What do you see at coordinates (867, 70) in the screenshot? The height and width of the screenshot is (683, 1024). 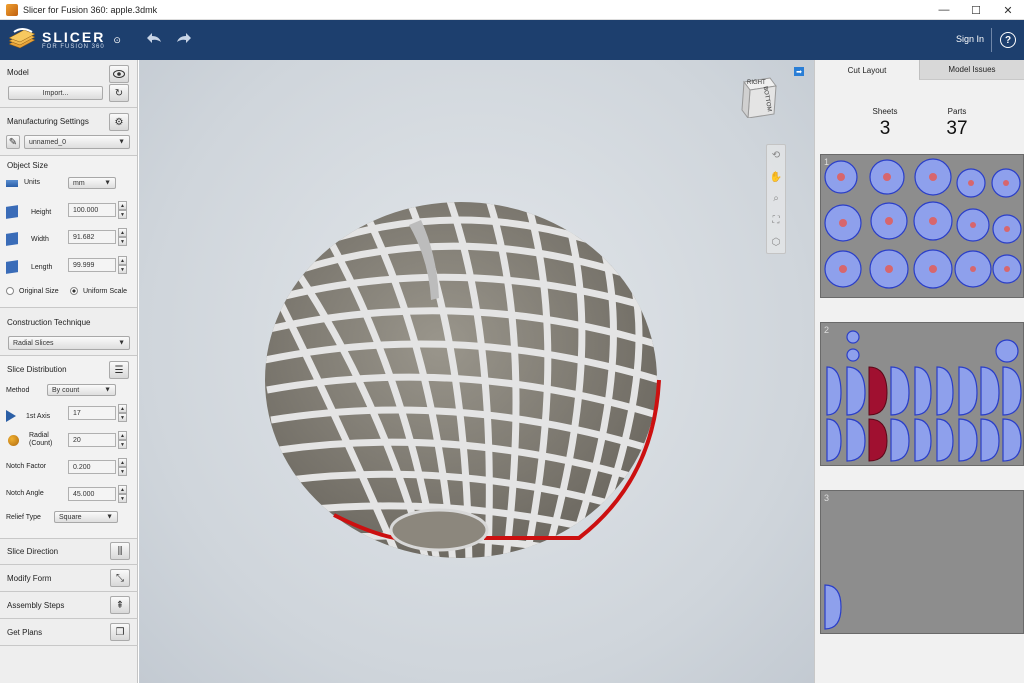 I see `tab-cut-layout: Cut Layout` at bounding box center [867, 70].